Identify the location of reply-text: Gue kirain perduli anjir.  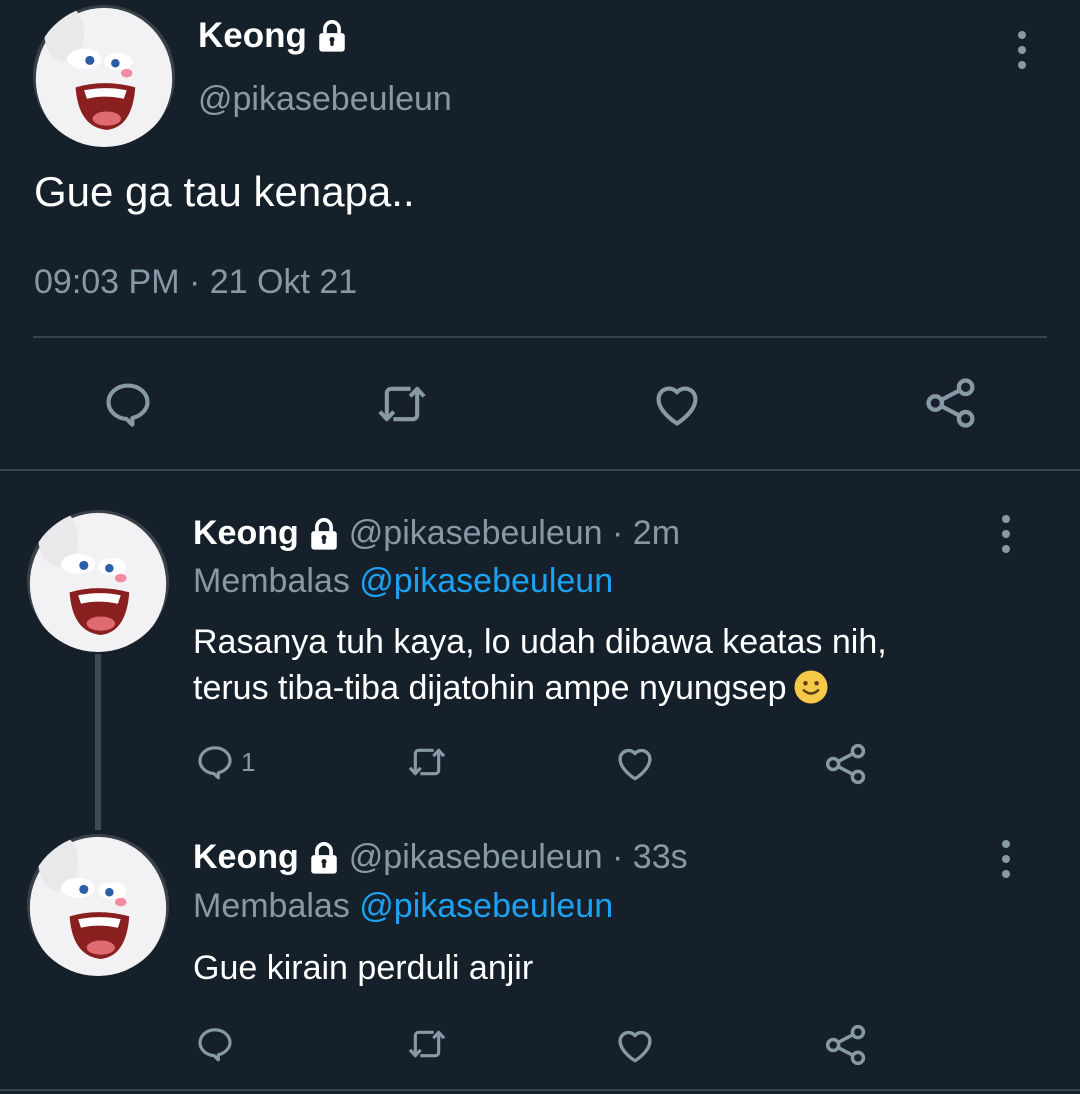
(363, 968).